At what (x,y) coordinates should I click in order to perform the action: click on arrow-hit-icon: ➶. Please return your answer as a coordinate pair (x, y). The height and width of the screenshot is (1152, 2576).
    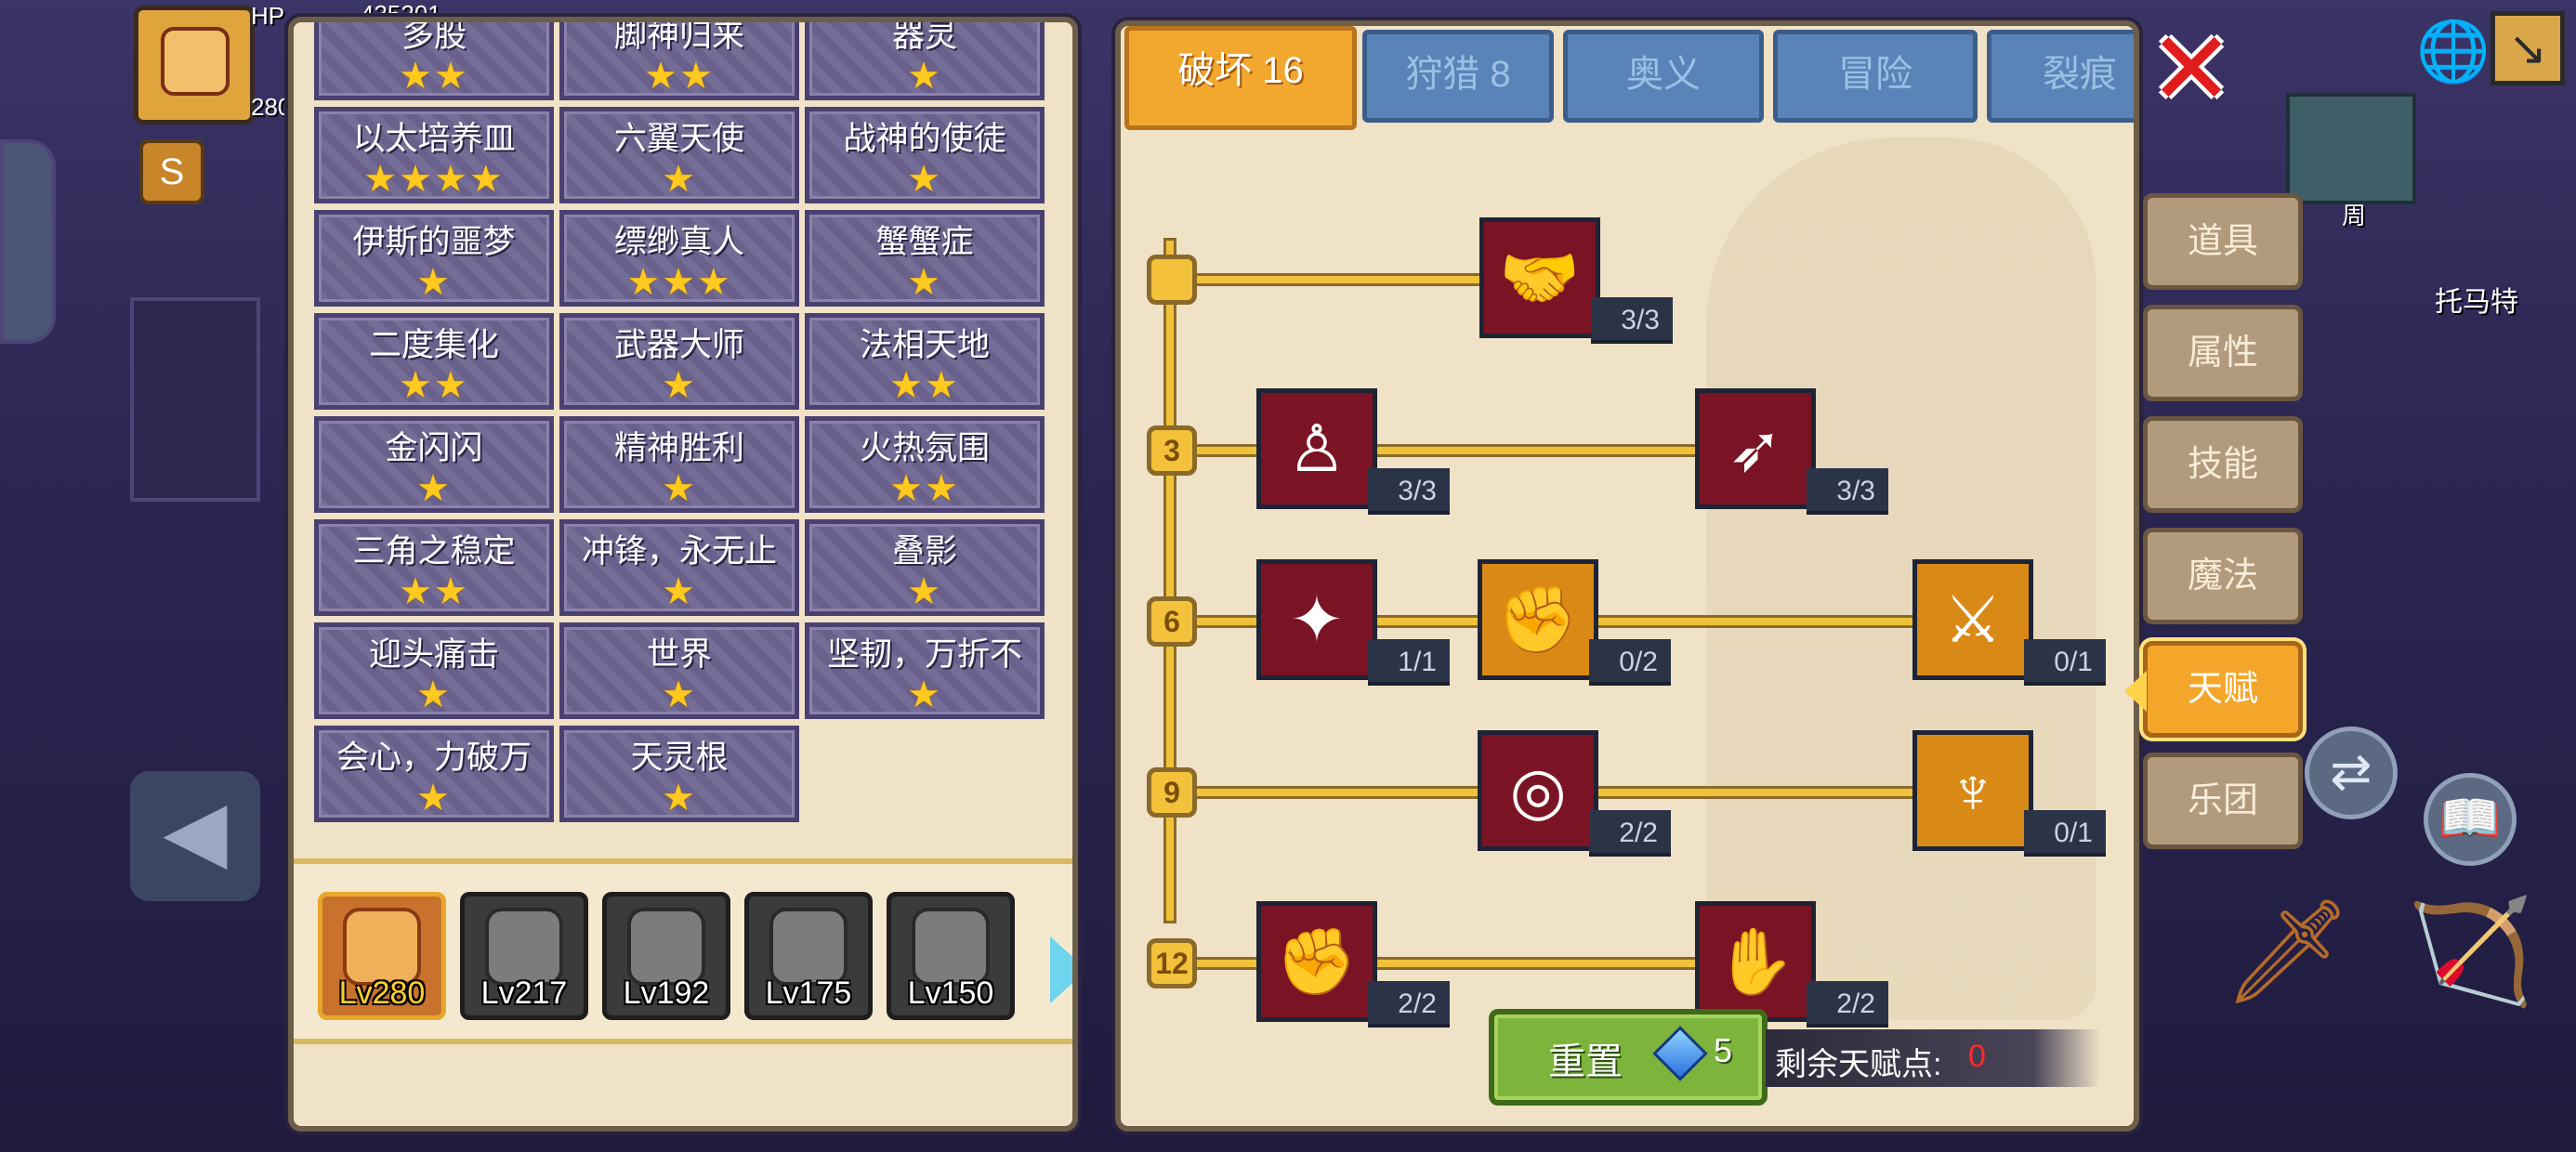
    Looking at the image, I should click on (1755, 448).